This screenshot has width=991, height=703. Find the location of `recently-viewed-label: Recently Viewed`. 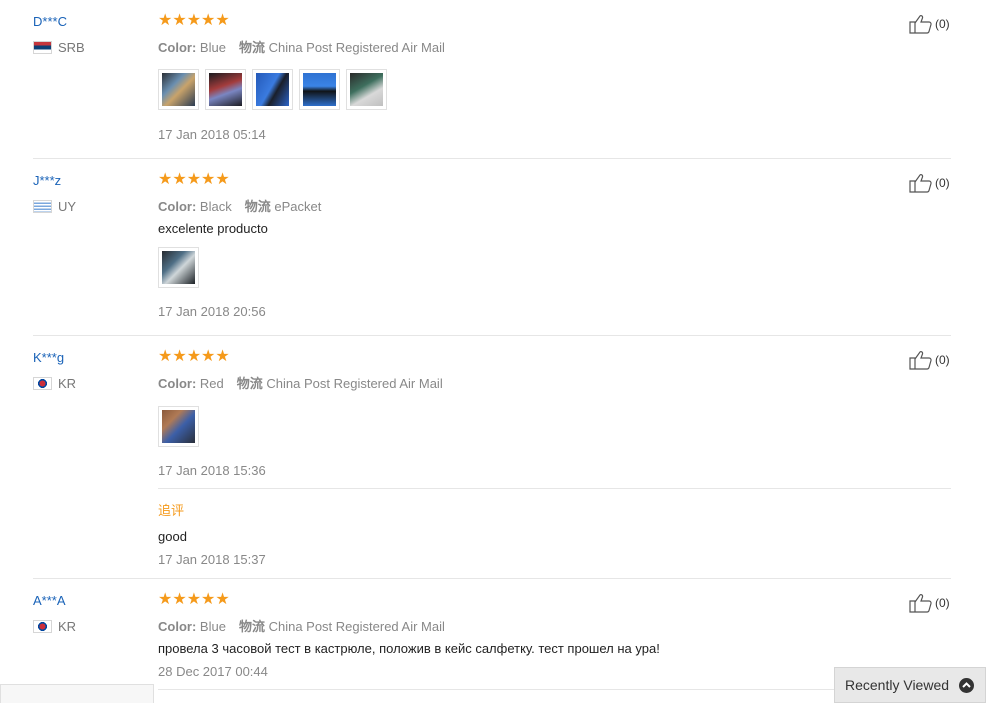

recently-viewed-label: Recently Viewed is located at coordinates (897, 685).